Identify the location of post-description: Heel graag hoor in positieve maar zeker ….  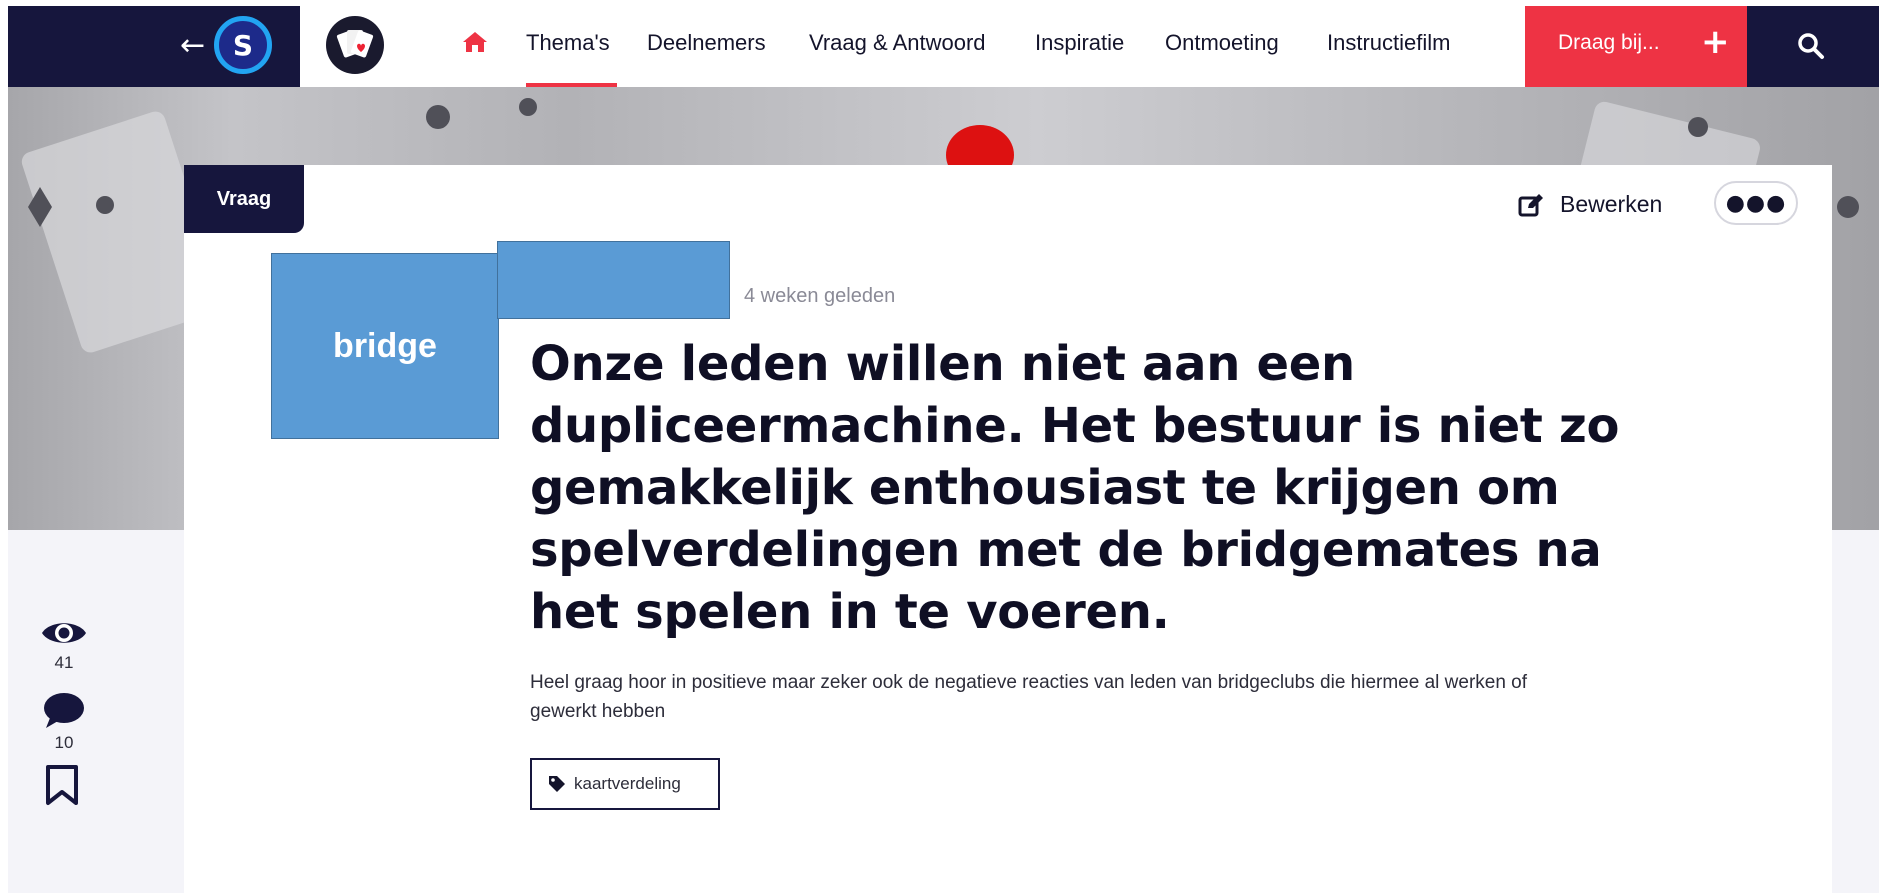
(1029, 697).